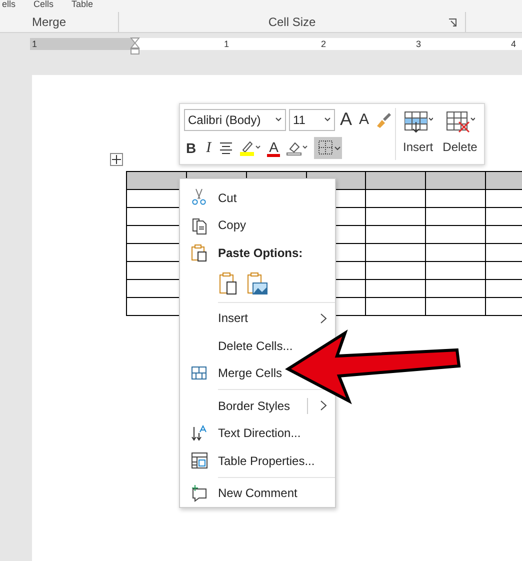 Image resolution: width=522 pixels, height=561 pixels. Describe the element at coordinates (256, 406) in the screenshot. I see `menu-item: Border Styles` at that location.